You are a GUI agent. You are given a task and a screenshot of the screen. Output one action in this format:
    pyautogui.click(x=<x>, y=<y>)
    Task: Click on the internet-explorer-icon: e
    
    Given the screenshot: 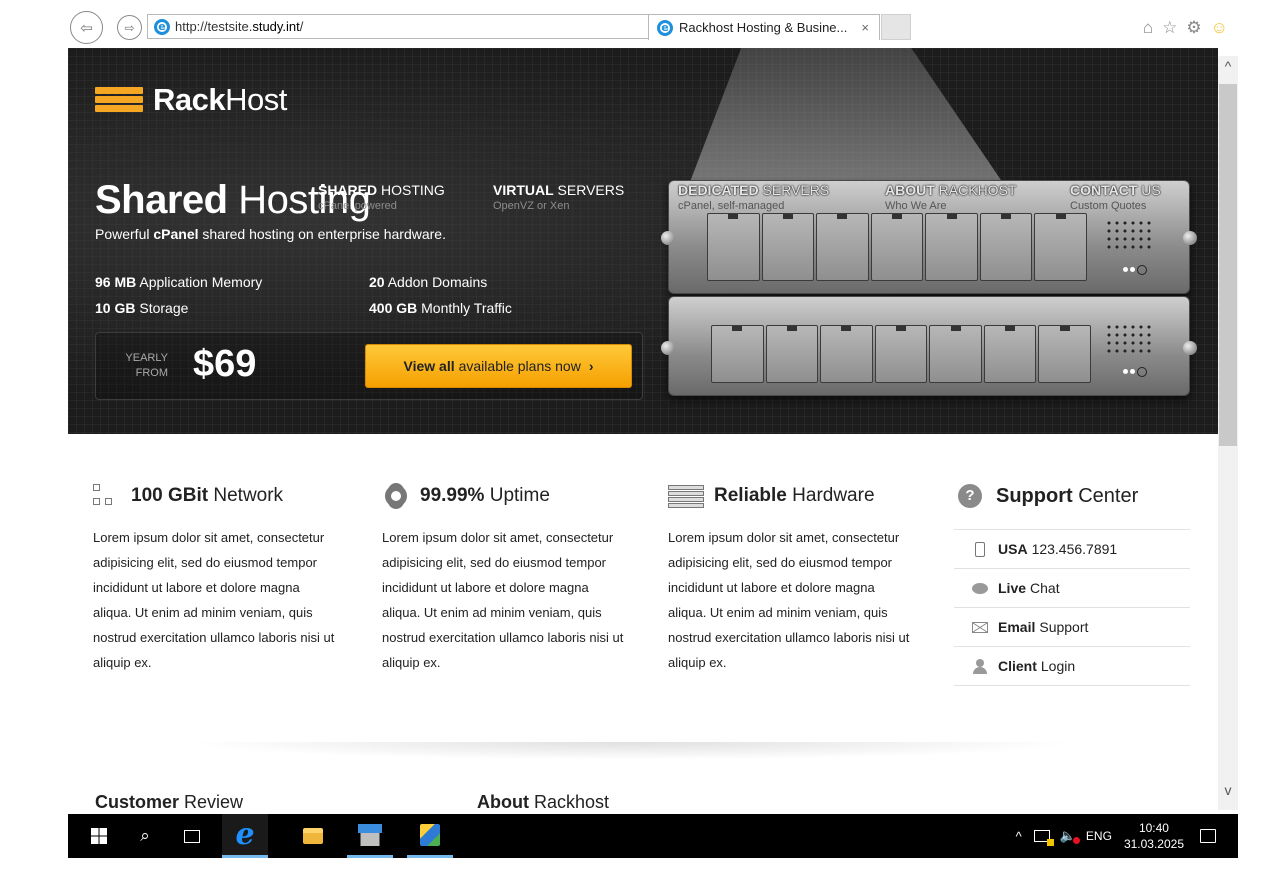 What is the action you would take?
    pyautogui.click(x=245, y=836)
    